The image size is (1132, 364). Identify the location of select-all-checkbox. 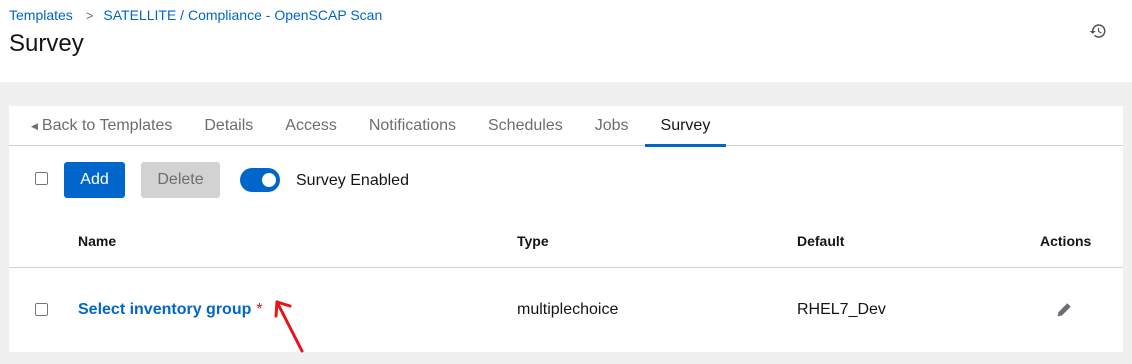
(41, 178).